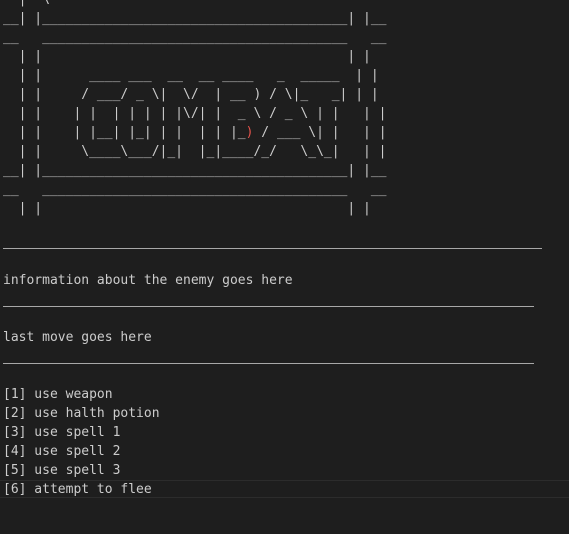 The height and width of the screenshot is (534, 569). I want to click on enemy-info-text: information about the enemy goes here, so click(148, 280).